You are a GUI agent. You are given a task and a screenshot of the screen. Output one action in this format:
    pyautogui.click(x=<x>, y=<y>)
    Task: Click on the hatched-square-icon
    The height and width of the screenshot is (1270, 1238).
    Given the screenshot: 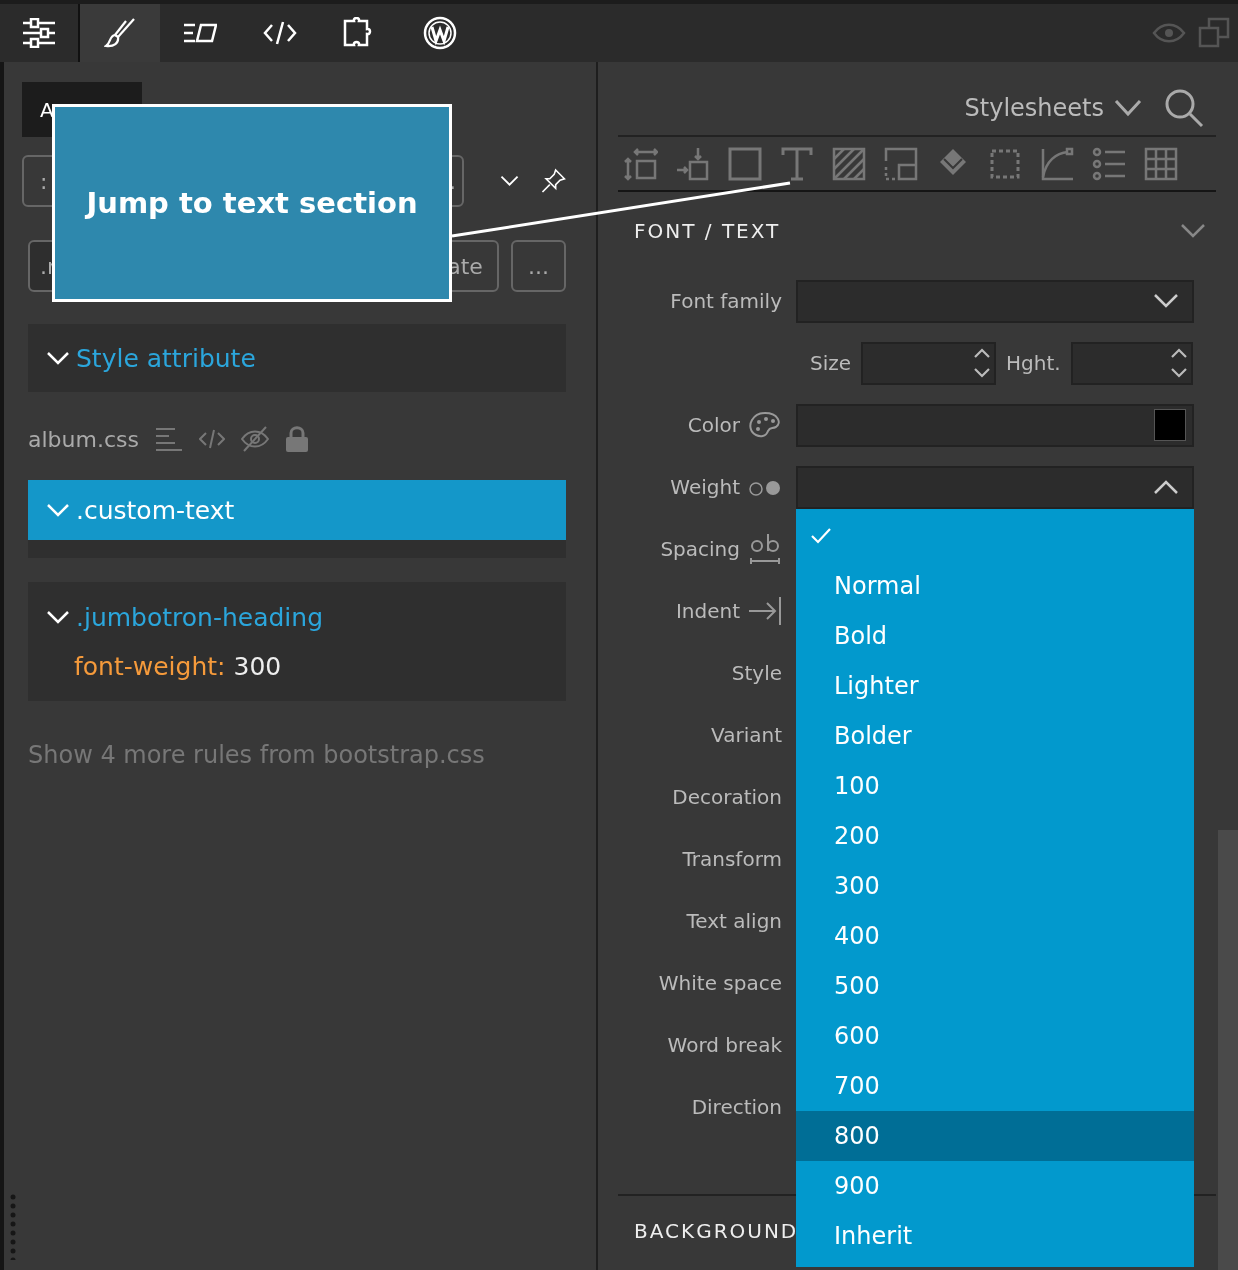 What is the action you would take?
    pyautogui.click(x=849, y=163)
    